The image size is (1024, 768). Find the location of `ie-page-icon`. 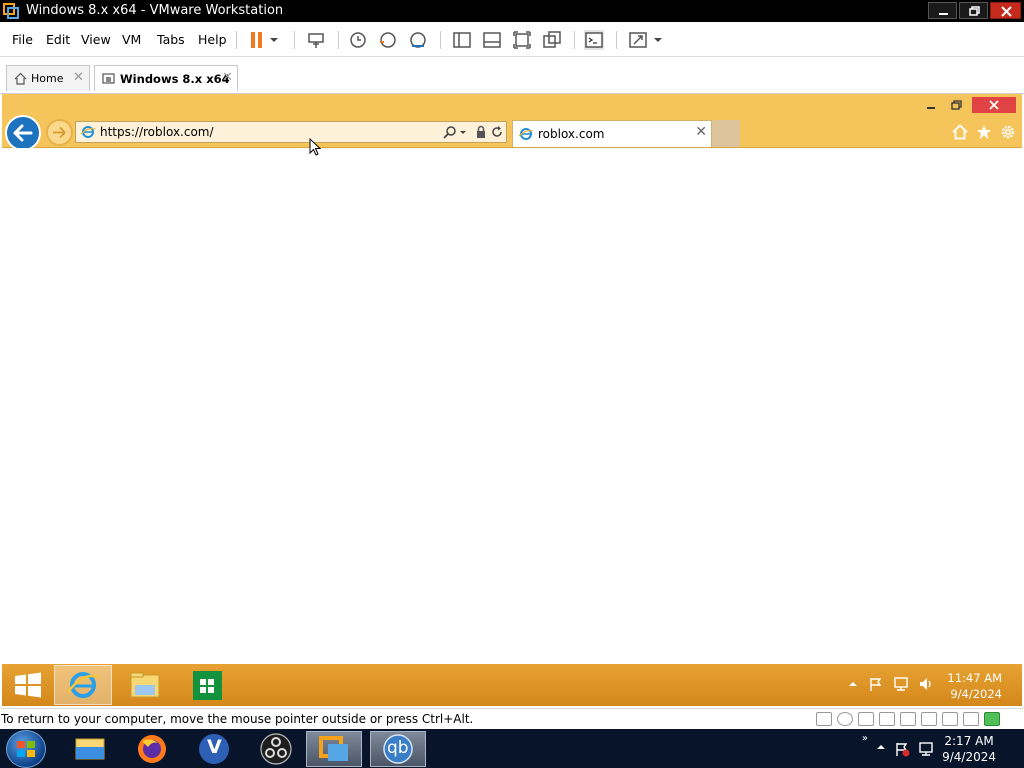

ie-page-icon is located at coordinates (526, 134).